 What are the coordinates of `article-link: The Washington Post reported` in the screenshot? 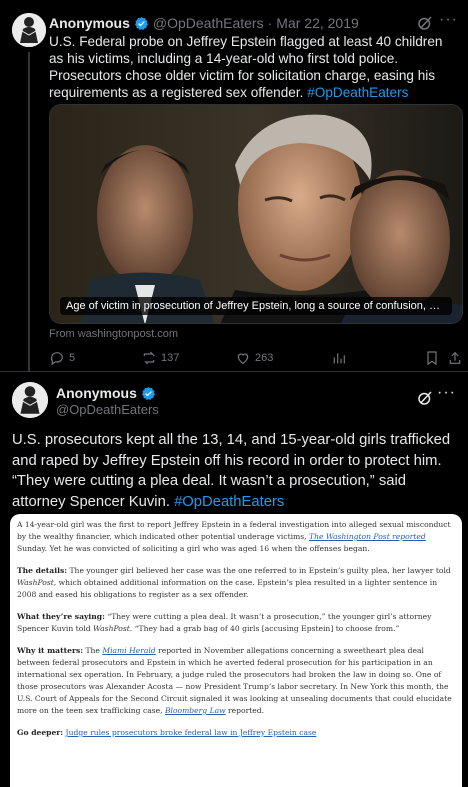 It's located at (367, 536).